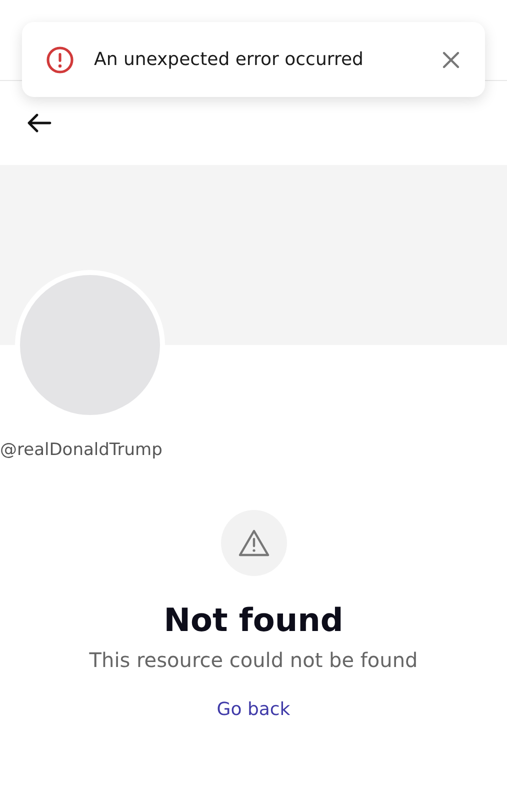  What do you see at coordinates (229, 59) in the screenshot?
I see `toast-message: An unexpected error occurred` at bounding box center [229, 59].